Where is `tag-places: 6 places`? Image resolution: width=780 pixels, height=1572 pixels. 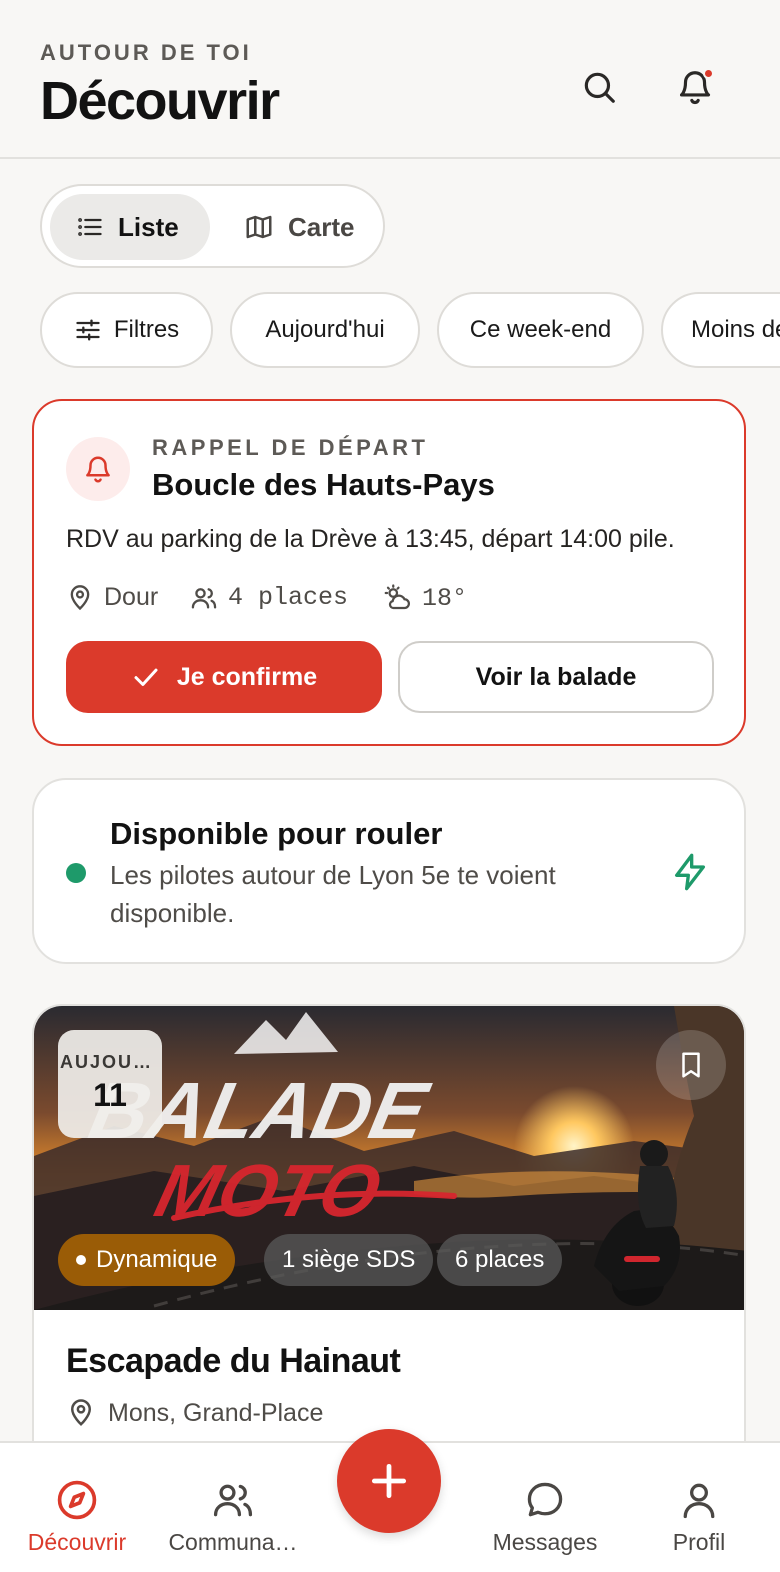 tag-places: 6 places is located at coordinates (500, 1260).